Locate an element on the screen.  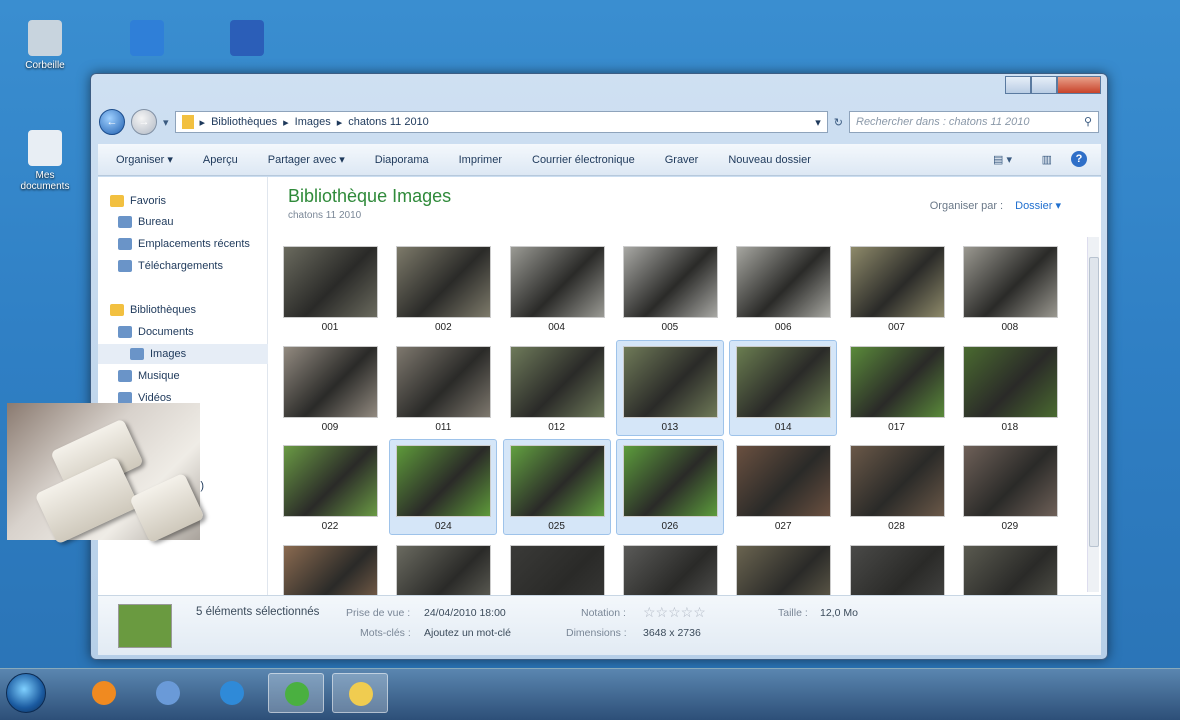
view-options-icon: ▤ ▾ is located at coordinates (1002, 159).